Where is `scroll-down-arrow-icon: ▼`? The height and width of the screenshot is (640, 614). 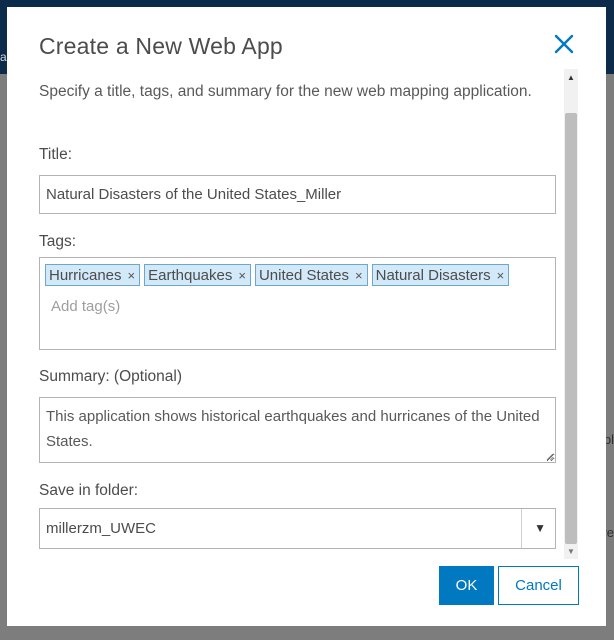 scroll-down-arrow-icon: ▼ is located at coordinates (571, 552).